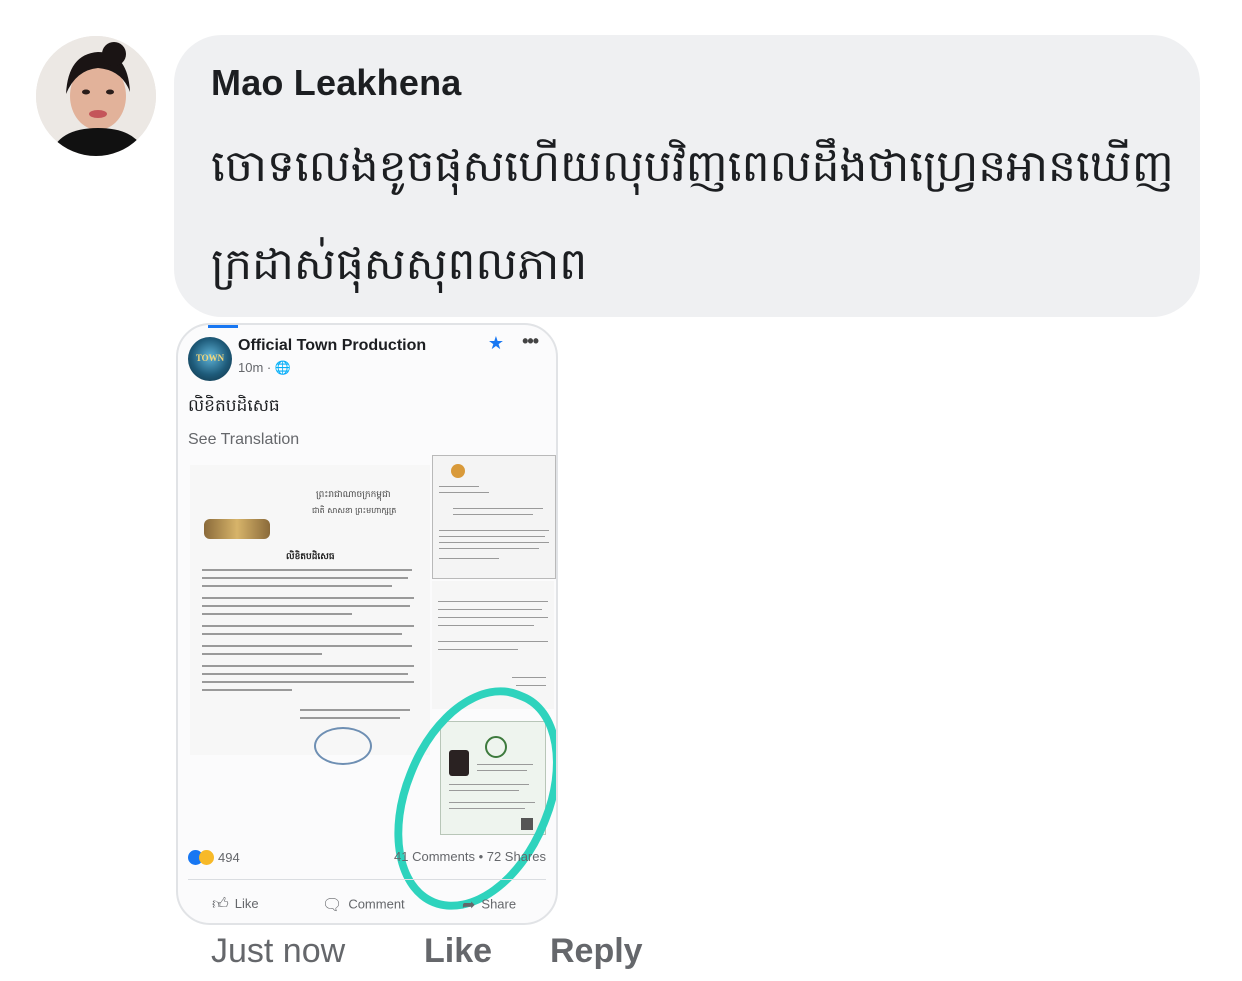 Image resolution: width=1242 pixels, height=981 pixels. What do you see at coordinates (343, 746) in the screenshot?
I see `official-stamp` at bounding box center [343, 746].